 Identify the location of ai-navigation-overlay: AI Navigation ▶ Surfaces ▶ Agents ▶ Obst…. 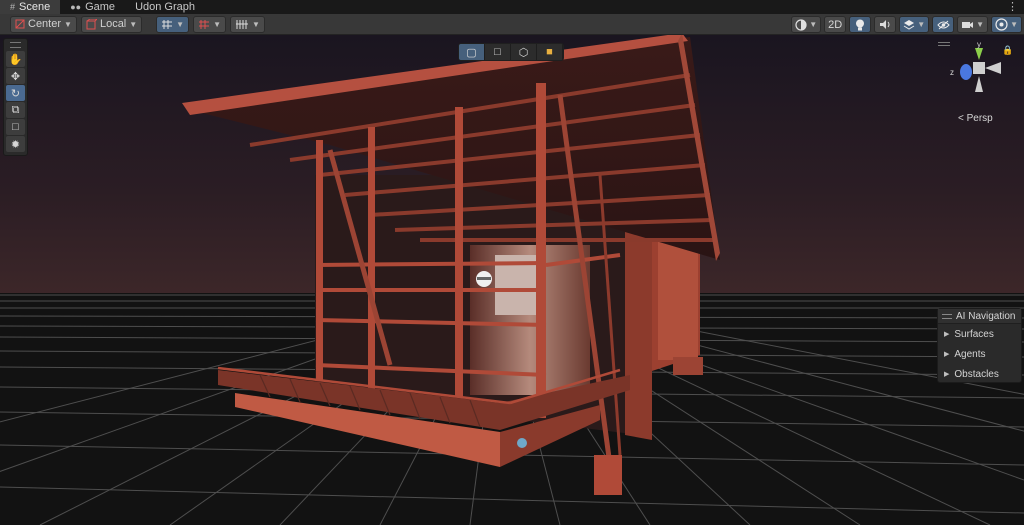
(979, 345).